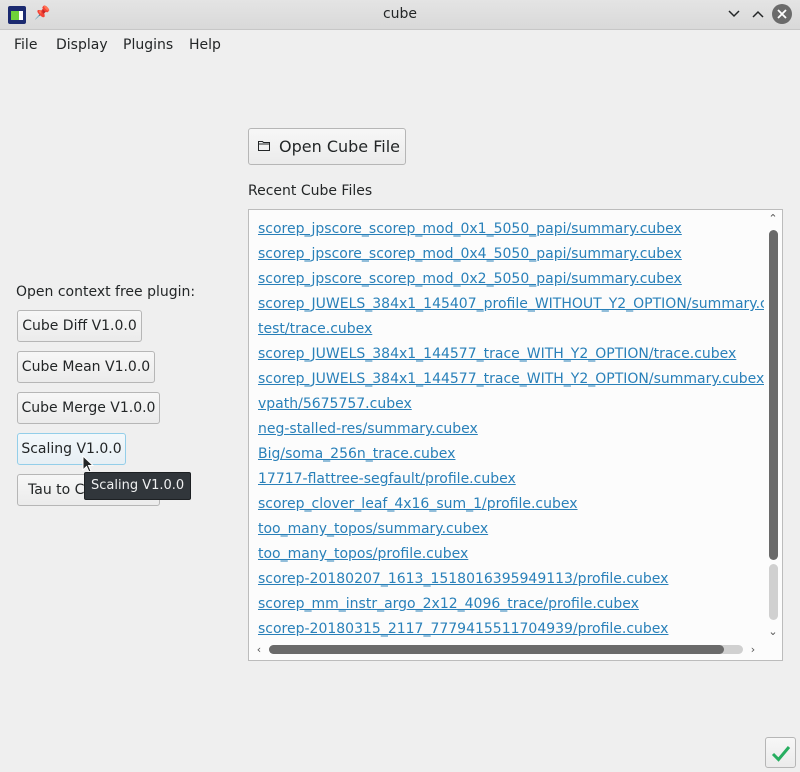 This screenshot has width=800, height=772. What do you see at coordinates (773, 632) in the screenshot?
I see `scroll-down-icon: ⌄` at bounding box center [773, 632].